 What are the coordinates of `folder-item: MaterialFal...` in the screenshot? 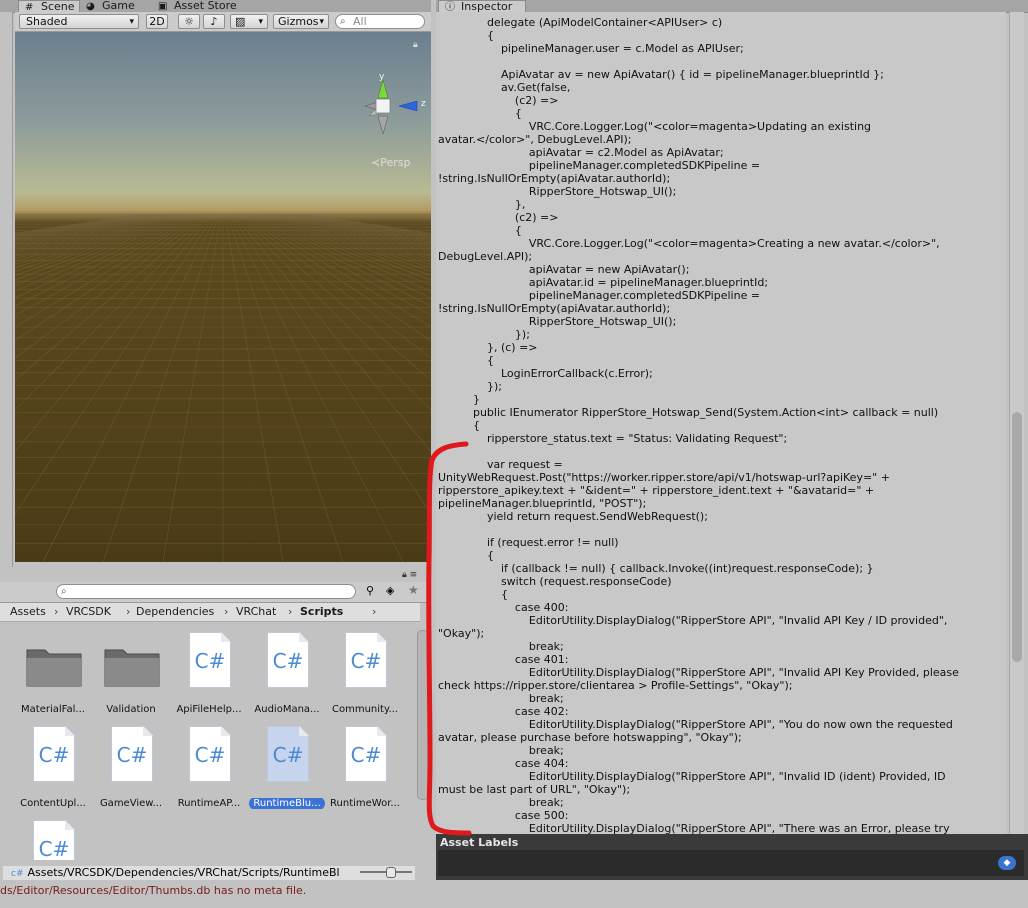 It's located at (53, 672).